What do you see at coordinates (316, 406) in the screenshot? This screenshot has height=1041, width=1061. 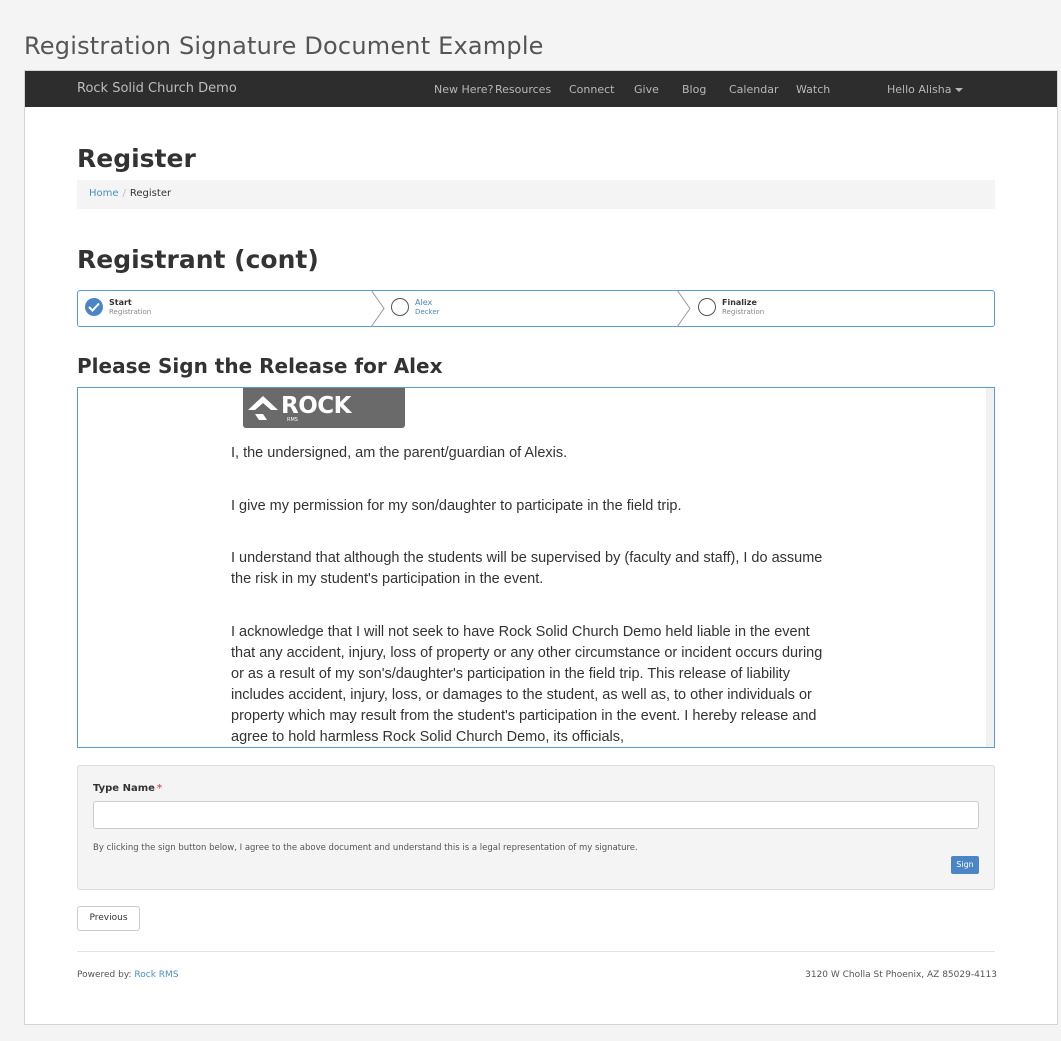 I see `logo-wordmark: ROCK` at bounding box center [316, 406].